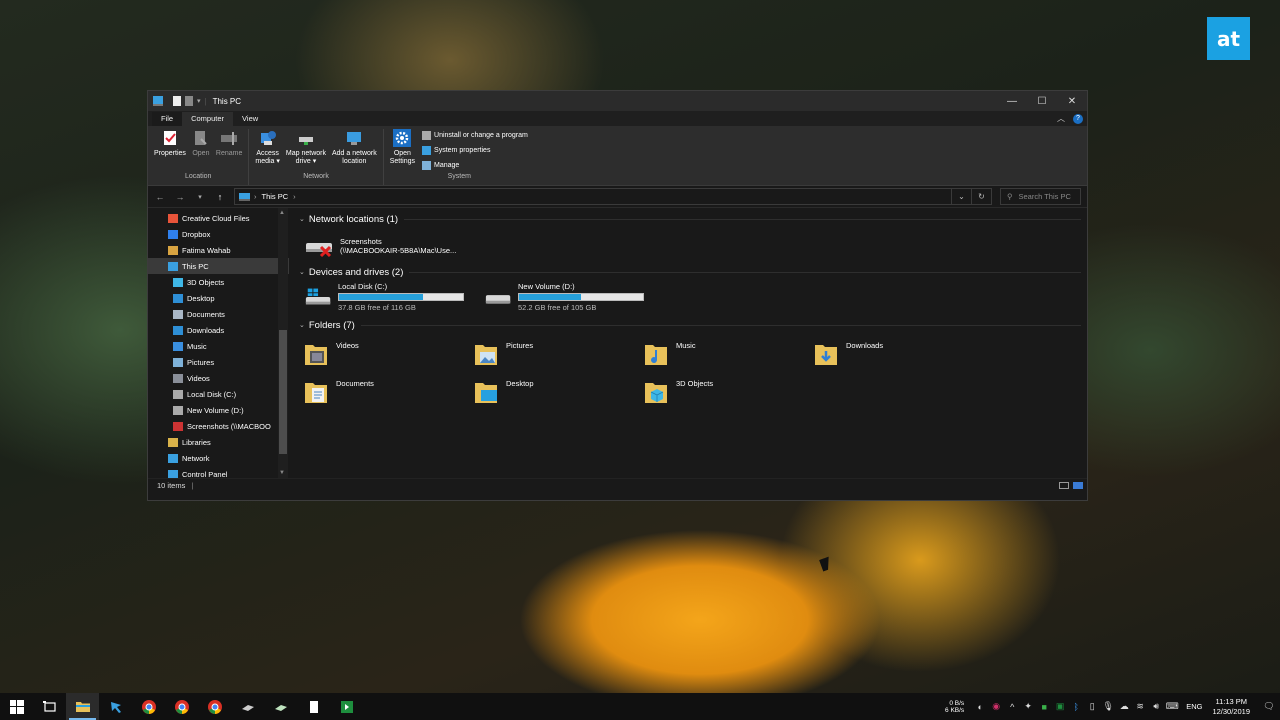 The height and width of the screenshot is (720, 1280). Describe the element at coordinates (218, 234) in the screenshot. I see `nav-item: Dropbox` at that location.